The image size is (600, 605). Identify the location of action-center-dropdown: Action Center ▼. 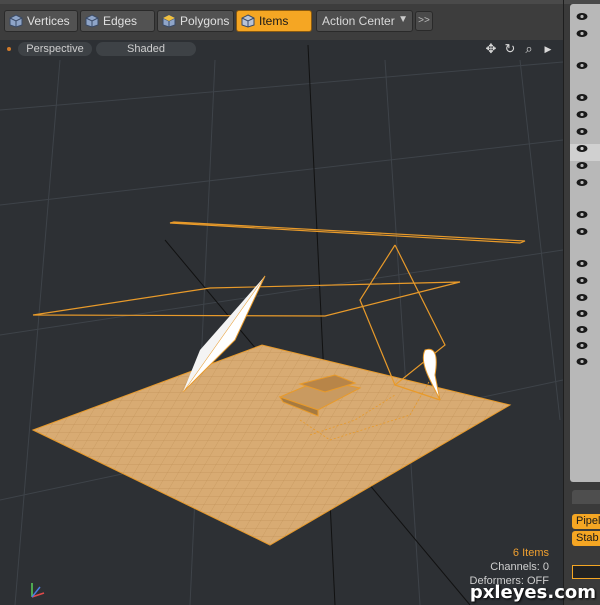
(364, 21).